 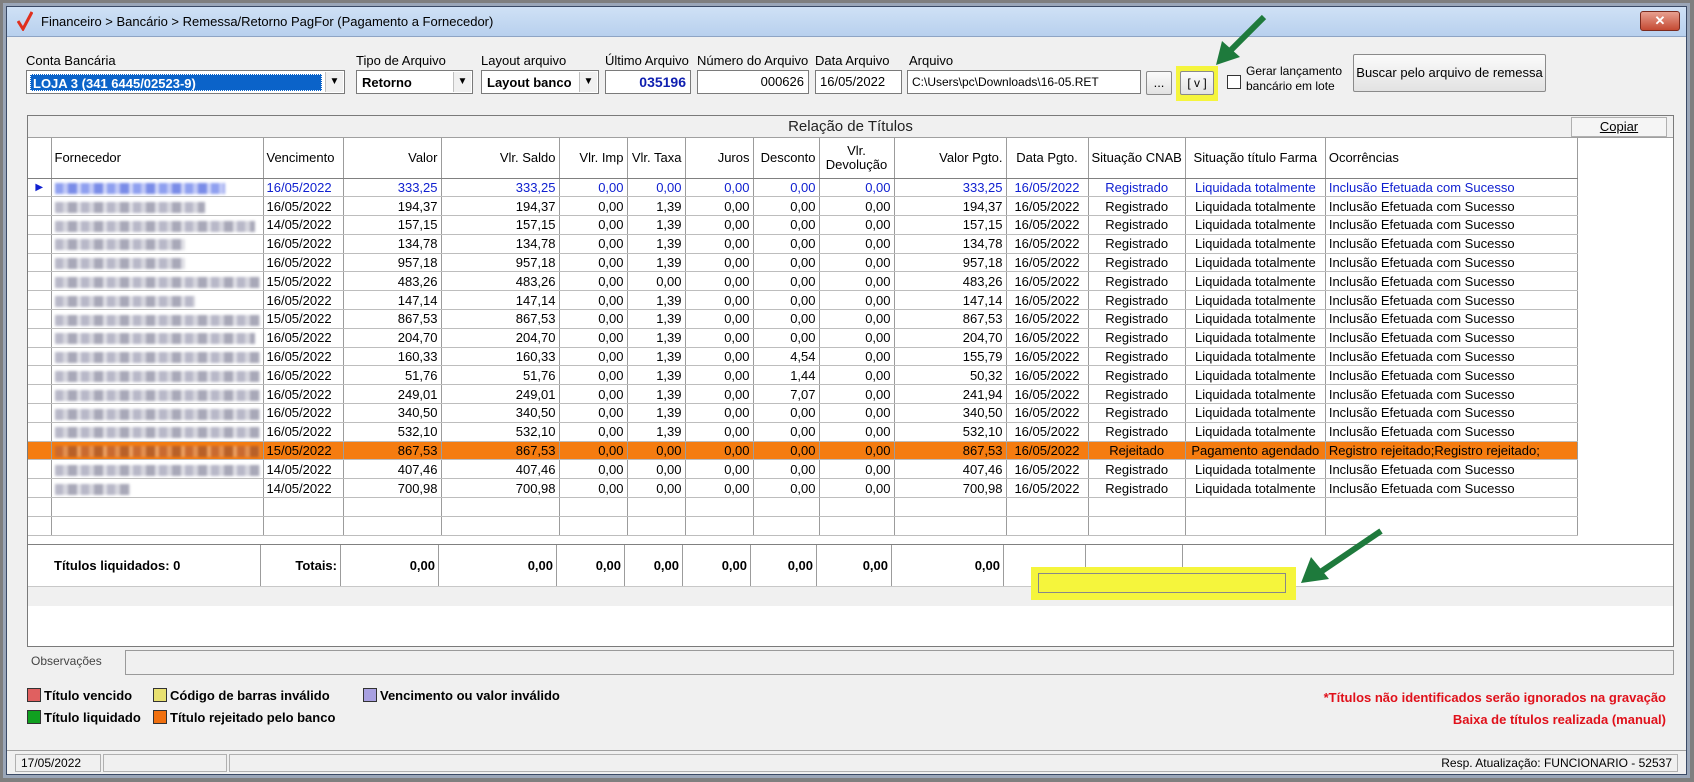 I want to click on cell-situacao-cnab: Registrado, so click(x=1137, y=375).